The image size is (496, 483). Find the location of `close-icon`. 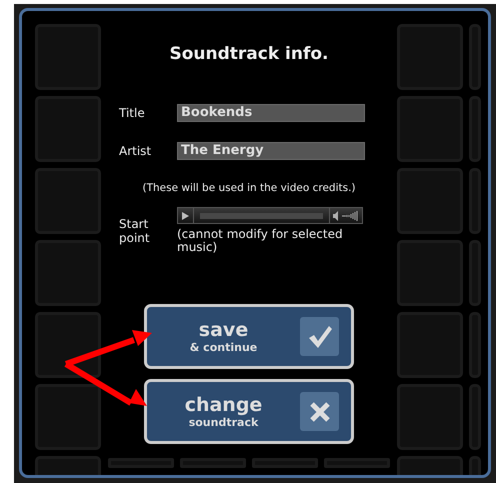

close-icon is located at coordinates (319, 411).